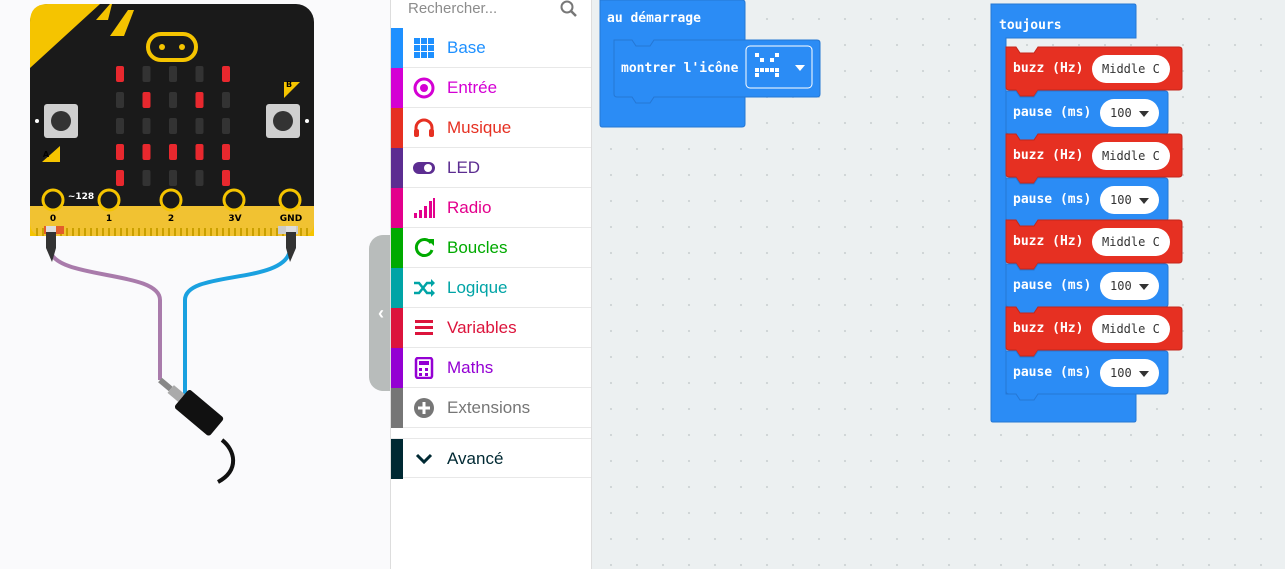  I want to click on headphones-icon, so click(424, 127).